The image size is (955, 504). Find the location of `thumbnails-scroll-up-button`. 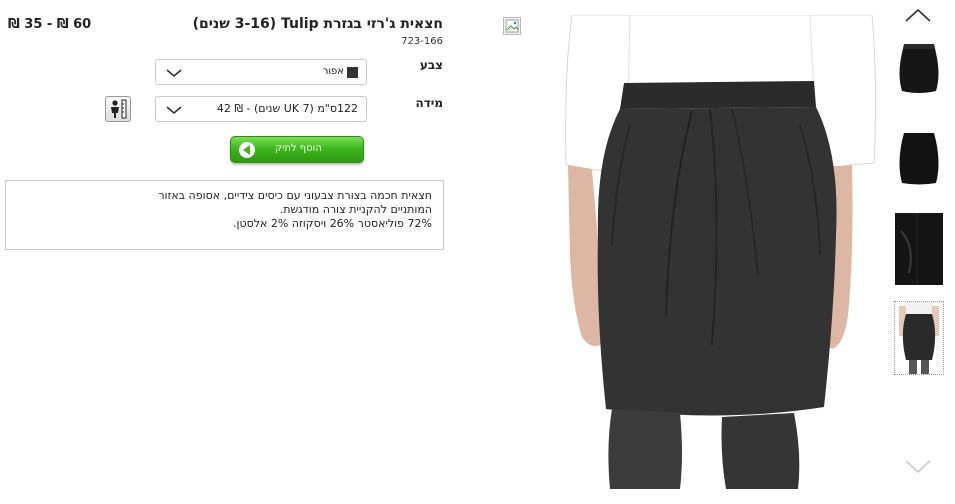

thumbnails-scroll-up-button is located at coordinates (918, 15).